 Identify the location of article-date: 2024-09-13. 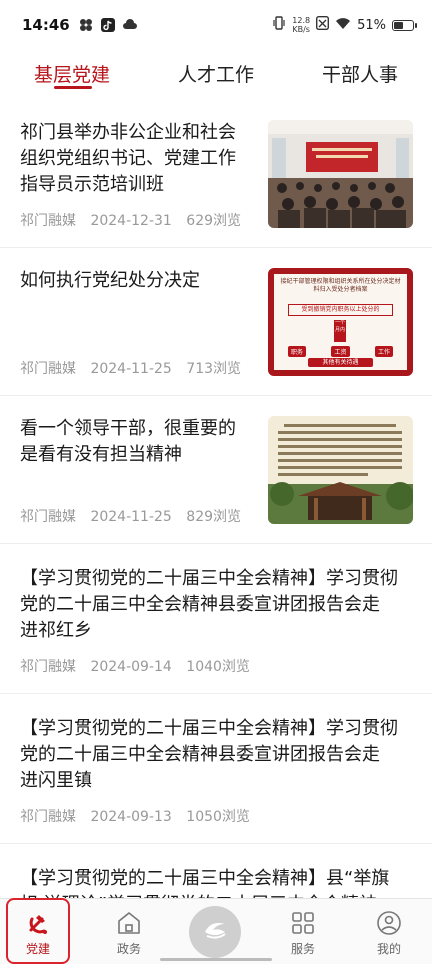
(131, 817).